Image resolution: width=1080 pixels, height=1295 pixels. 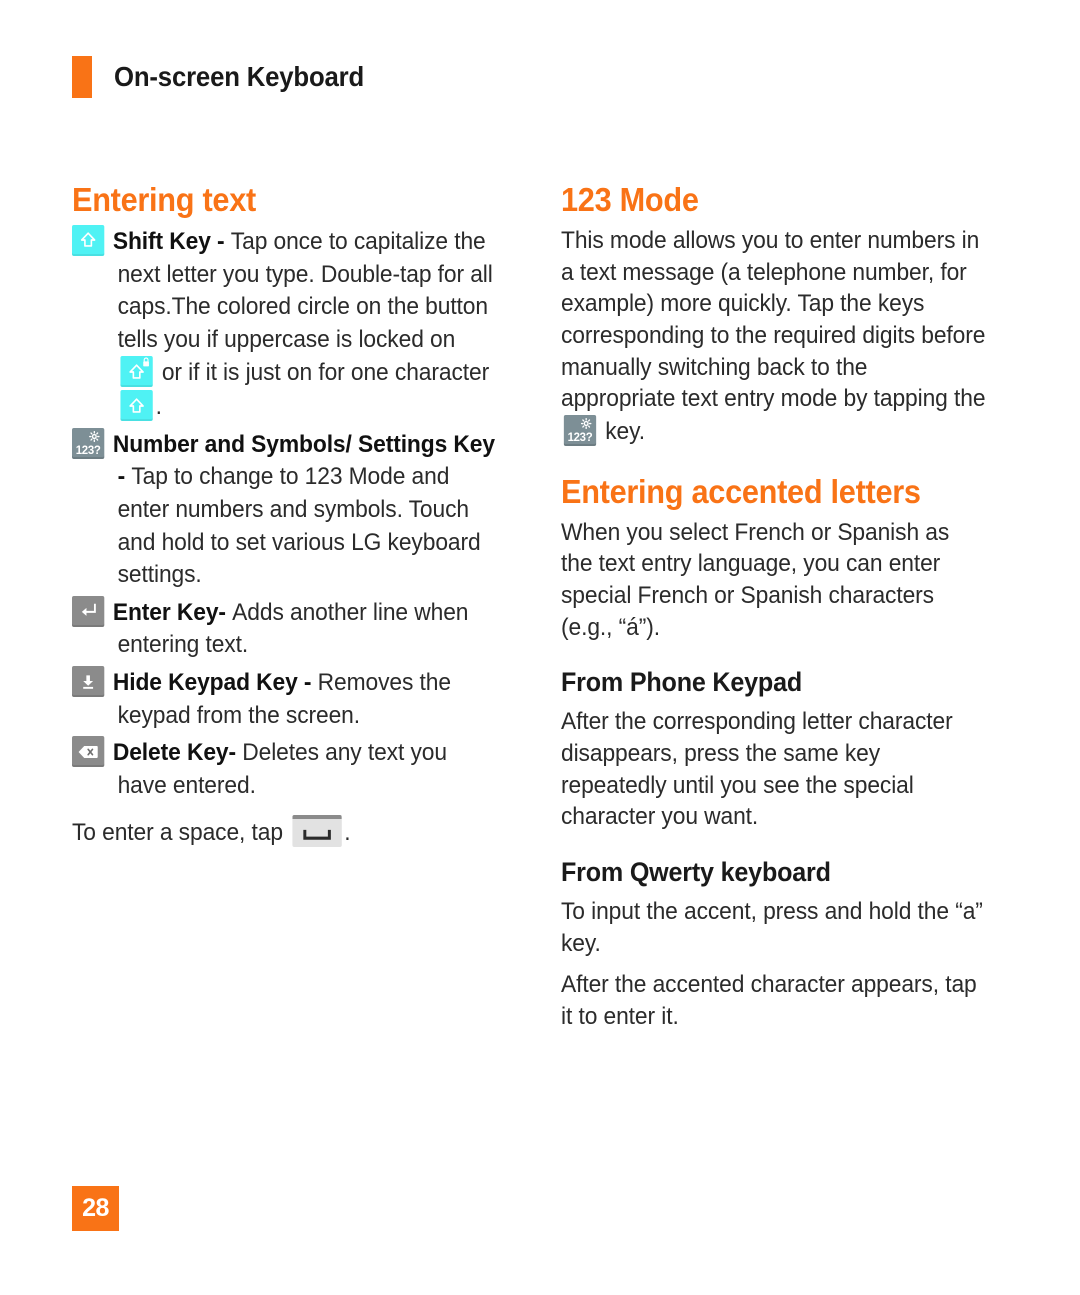 I want to click on page-header: On-screen Keyboard, so click(x=229, y=77).